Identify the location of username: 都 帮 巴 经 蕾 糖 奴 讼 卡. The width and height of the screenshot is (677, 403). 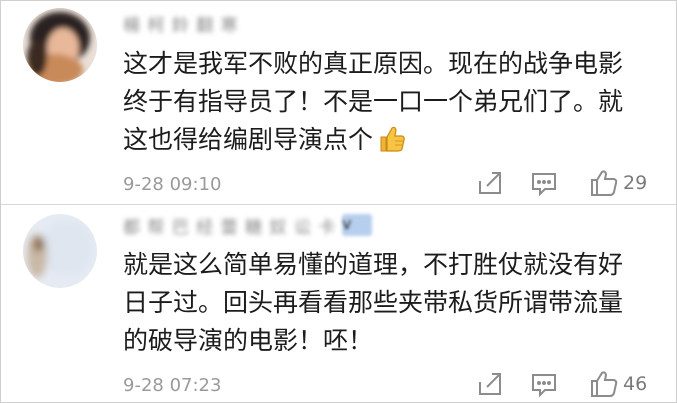
(239, 225).